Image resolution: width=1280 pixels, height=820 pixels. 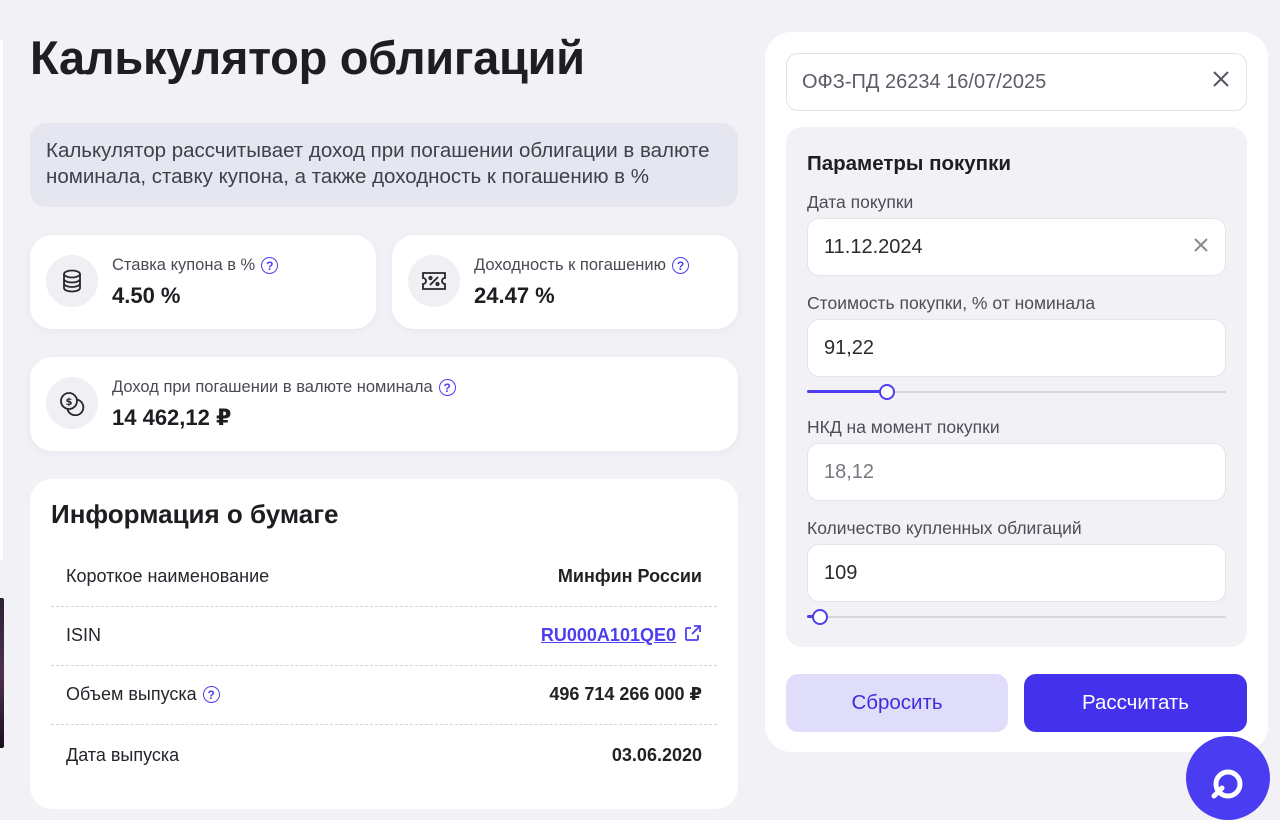 I want to click on row-key: Объем выпуска, so click(x=131, y=694).